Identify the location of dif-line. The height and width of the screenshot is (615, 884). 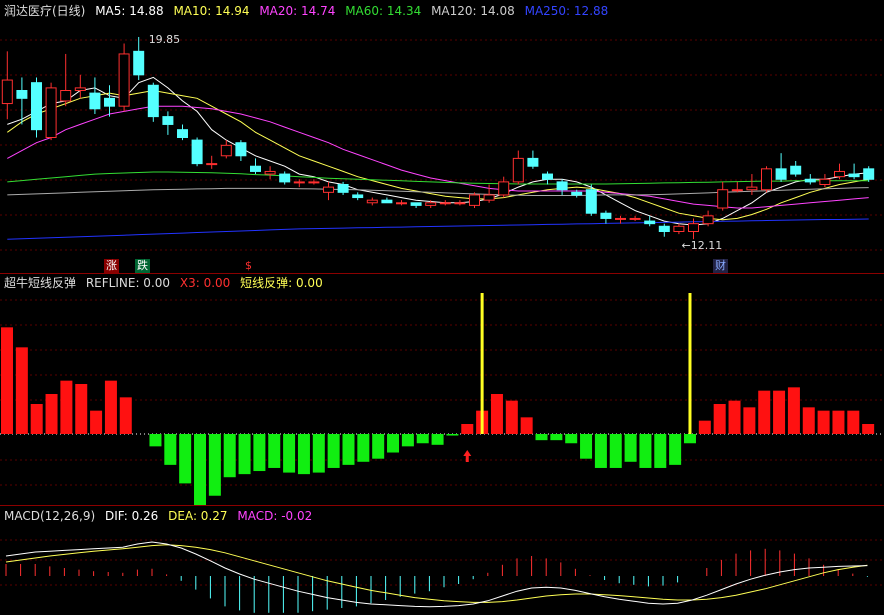
(436, 574).